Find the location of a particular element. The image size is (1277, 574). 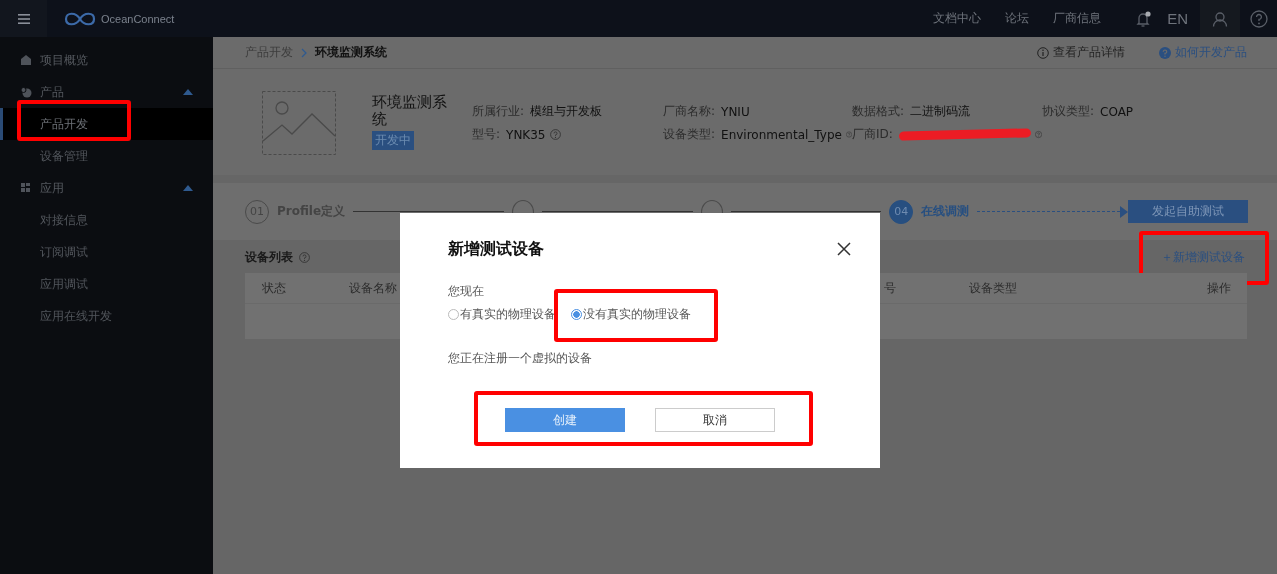

field-label: 型号: is located at coordinates (486, 134).